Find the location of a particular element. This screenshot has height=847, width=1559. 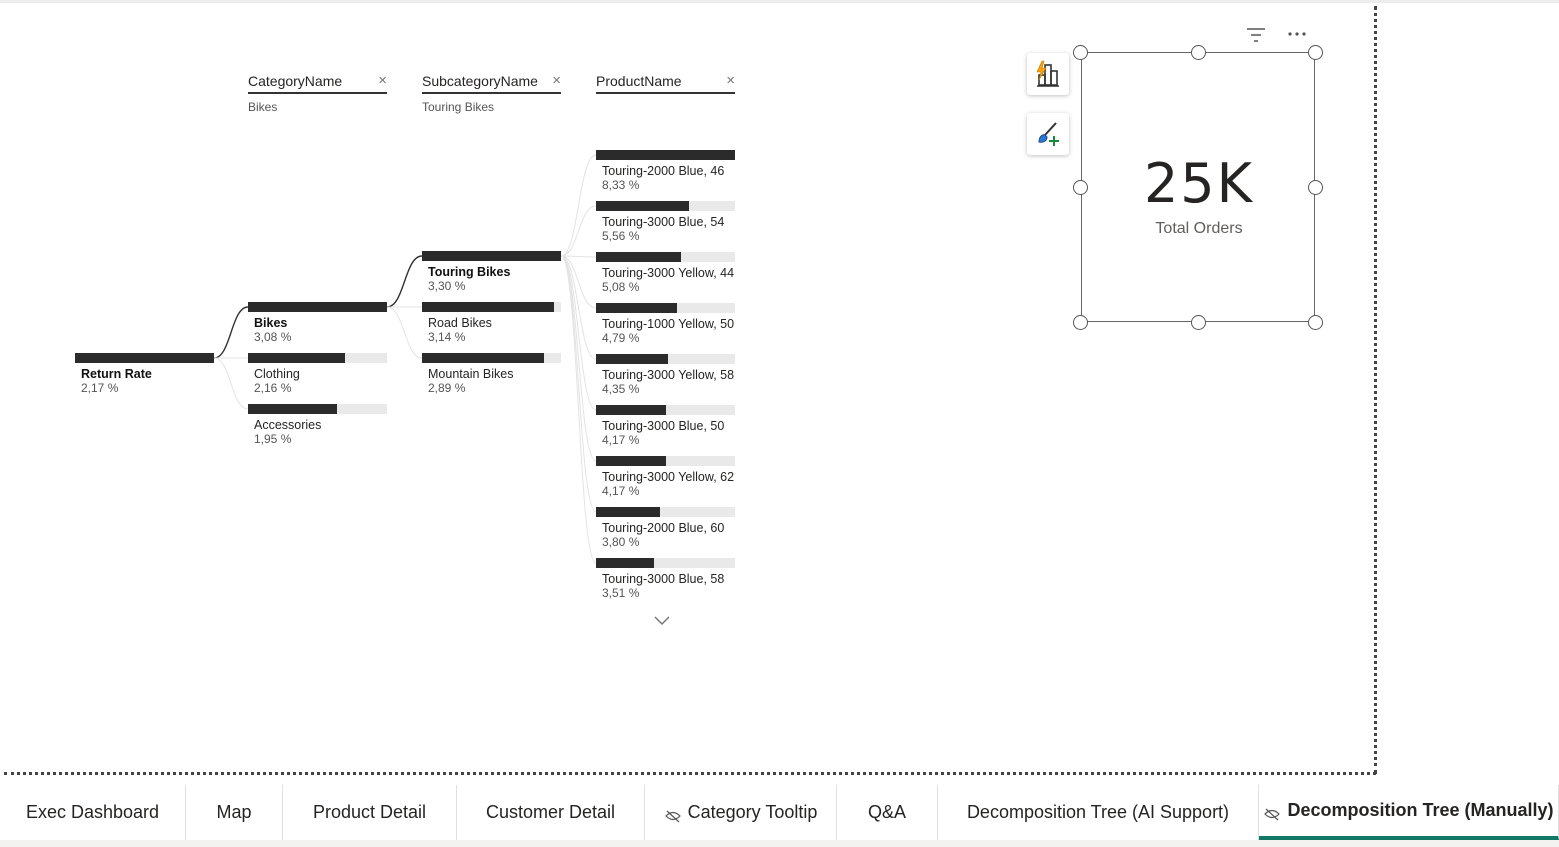

tree-node-subcategory: Touring Bikes 3,30 % is located at coordinates (491, 272).